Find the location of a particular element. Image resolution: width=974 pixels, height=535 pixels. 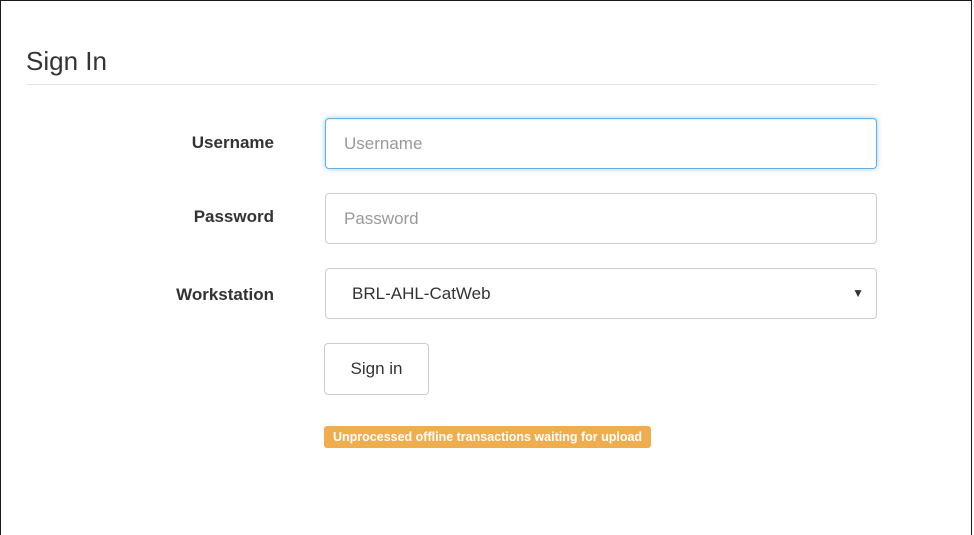

workstation-selected-value: BRL-AHL-CatWeb is located at coordinates (421, 293).